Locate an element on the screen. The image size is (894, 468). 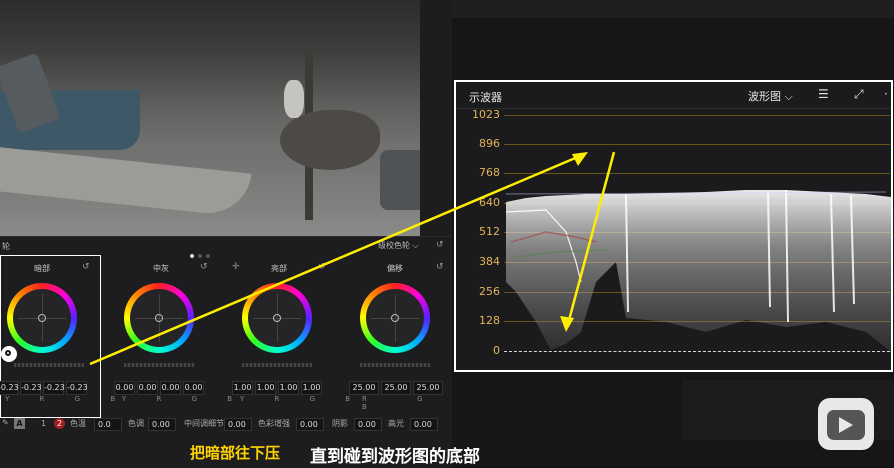
lift-values: -0.23 -0.23 -0.23 -0.23 is located at coordinates (44, 388).